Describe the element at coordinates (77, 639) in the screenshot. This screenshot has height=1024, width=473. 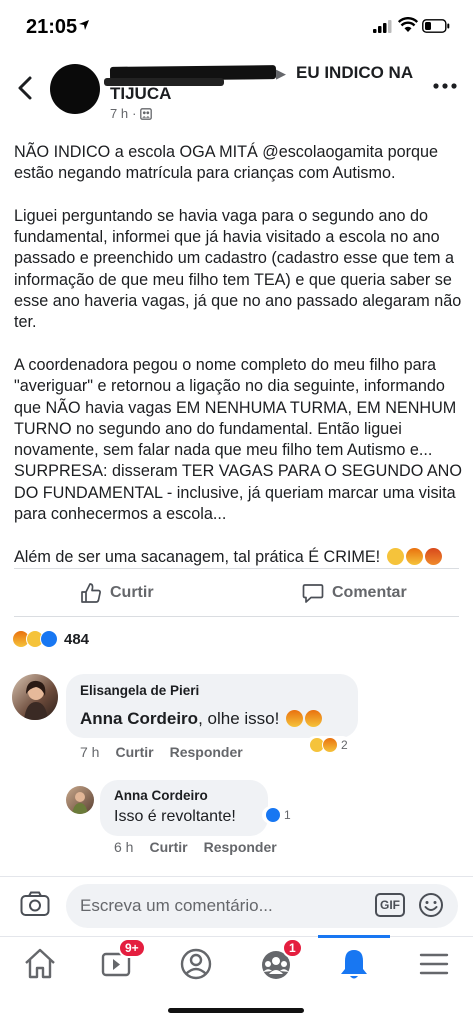
I see `reaction-count: 484` at that location.